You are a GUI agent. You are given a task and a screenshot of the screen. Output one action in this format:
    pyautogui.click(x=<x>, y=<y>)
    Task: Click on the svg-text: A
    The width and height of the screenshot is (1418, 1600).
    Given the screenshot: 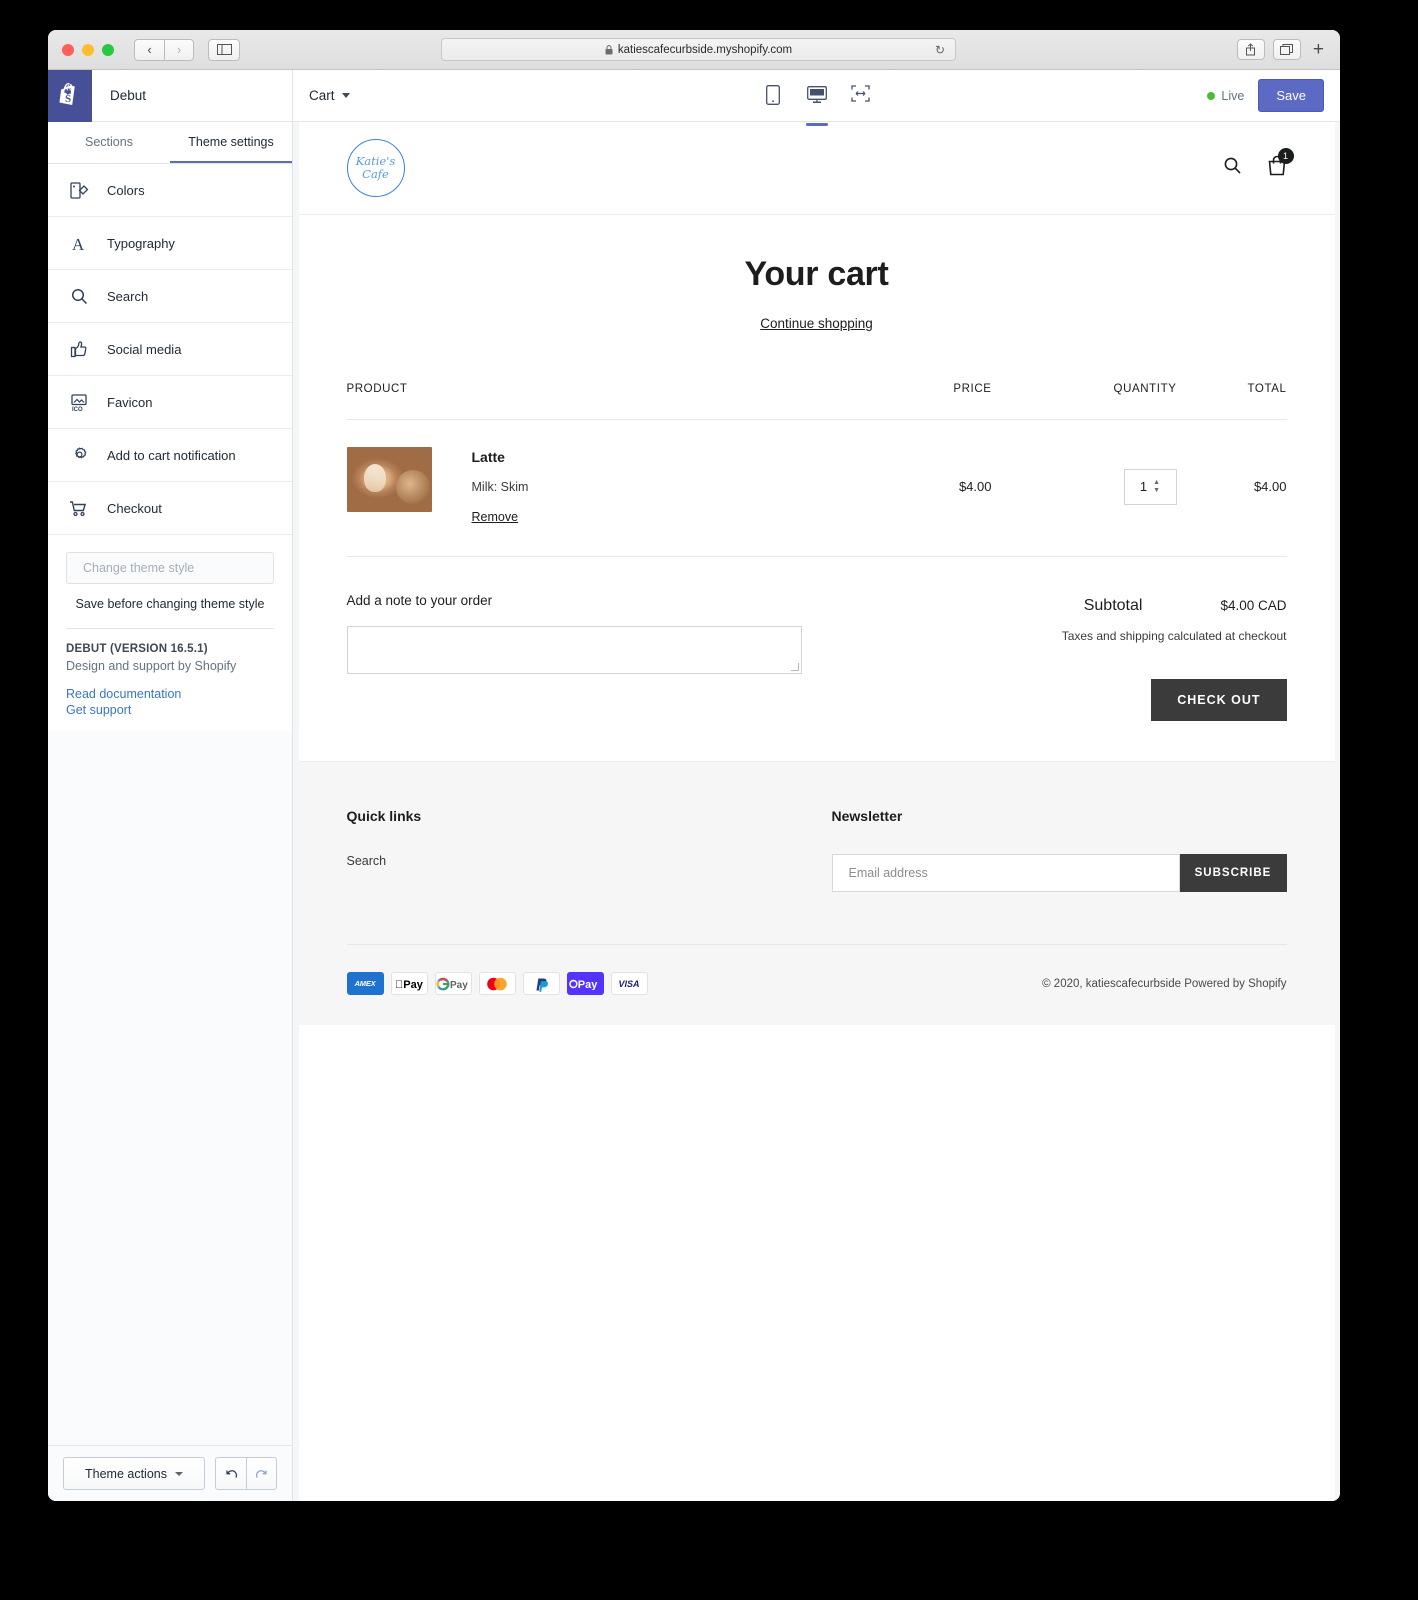 What is the action you would take?
    pyautogui.click(x=78, y=244)
    